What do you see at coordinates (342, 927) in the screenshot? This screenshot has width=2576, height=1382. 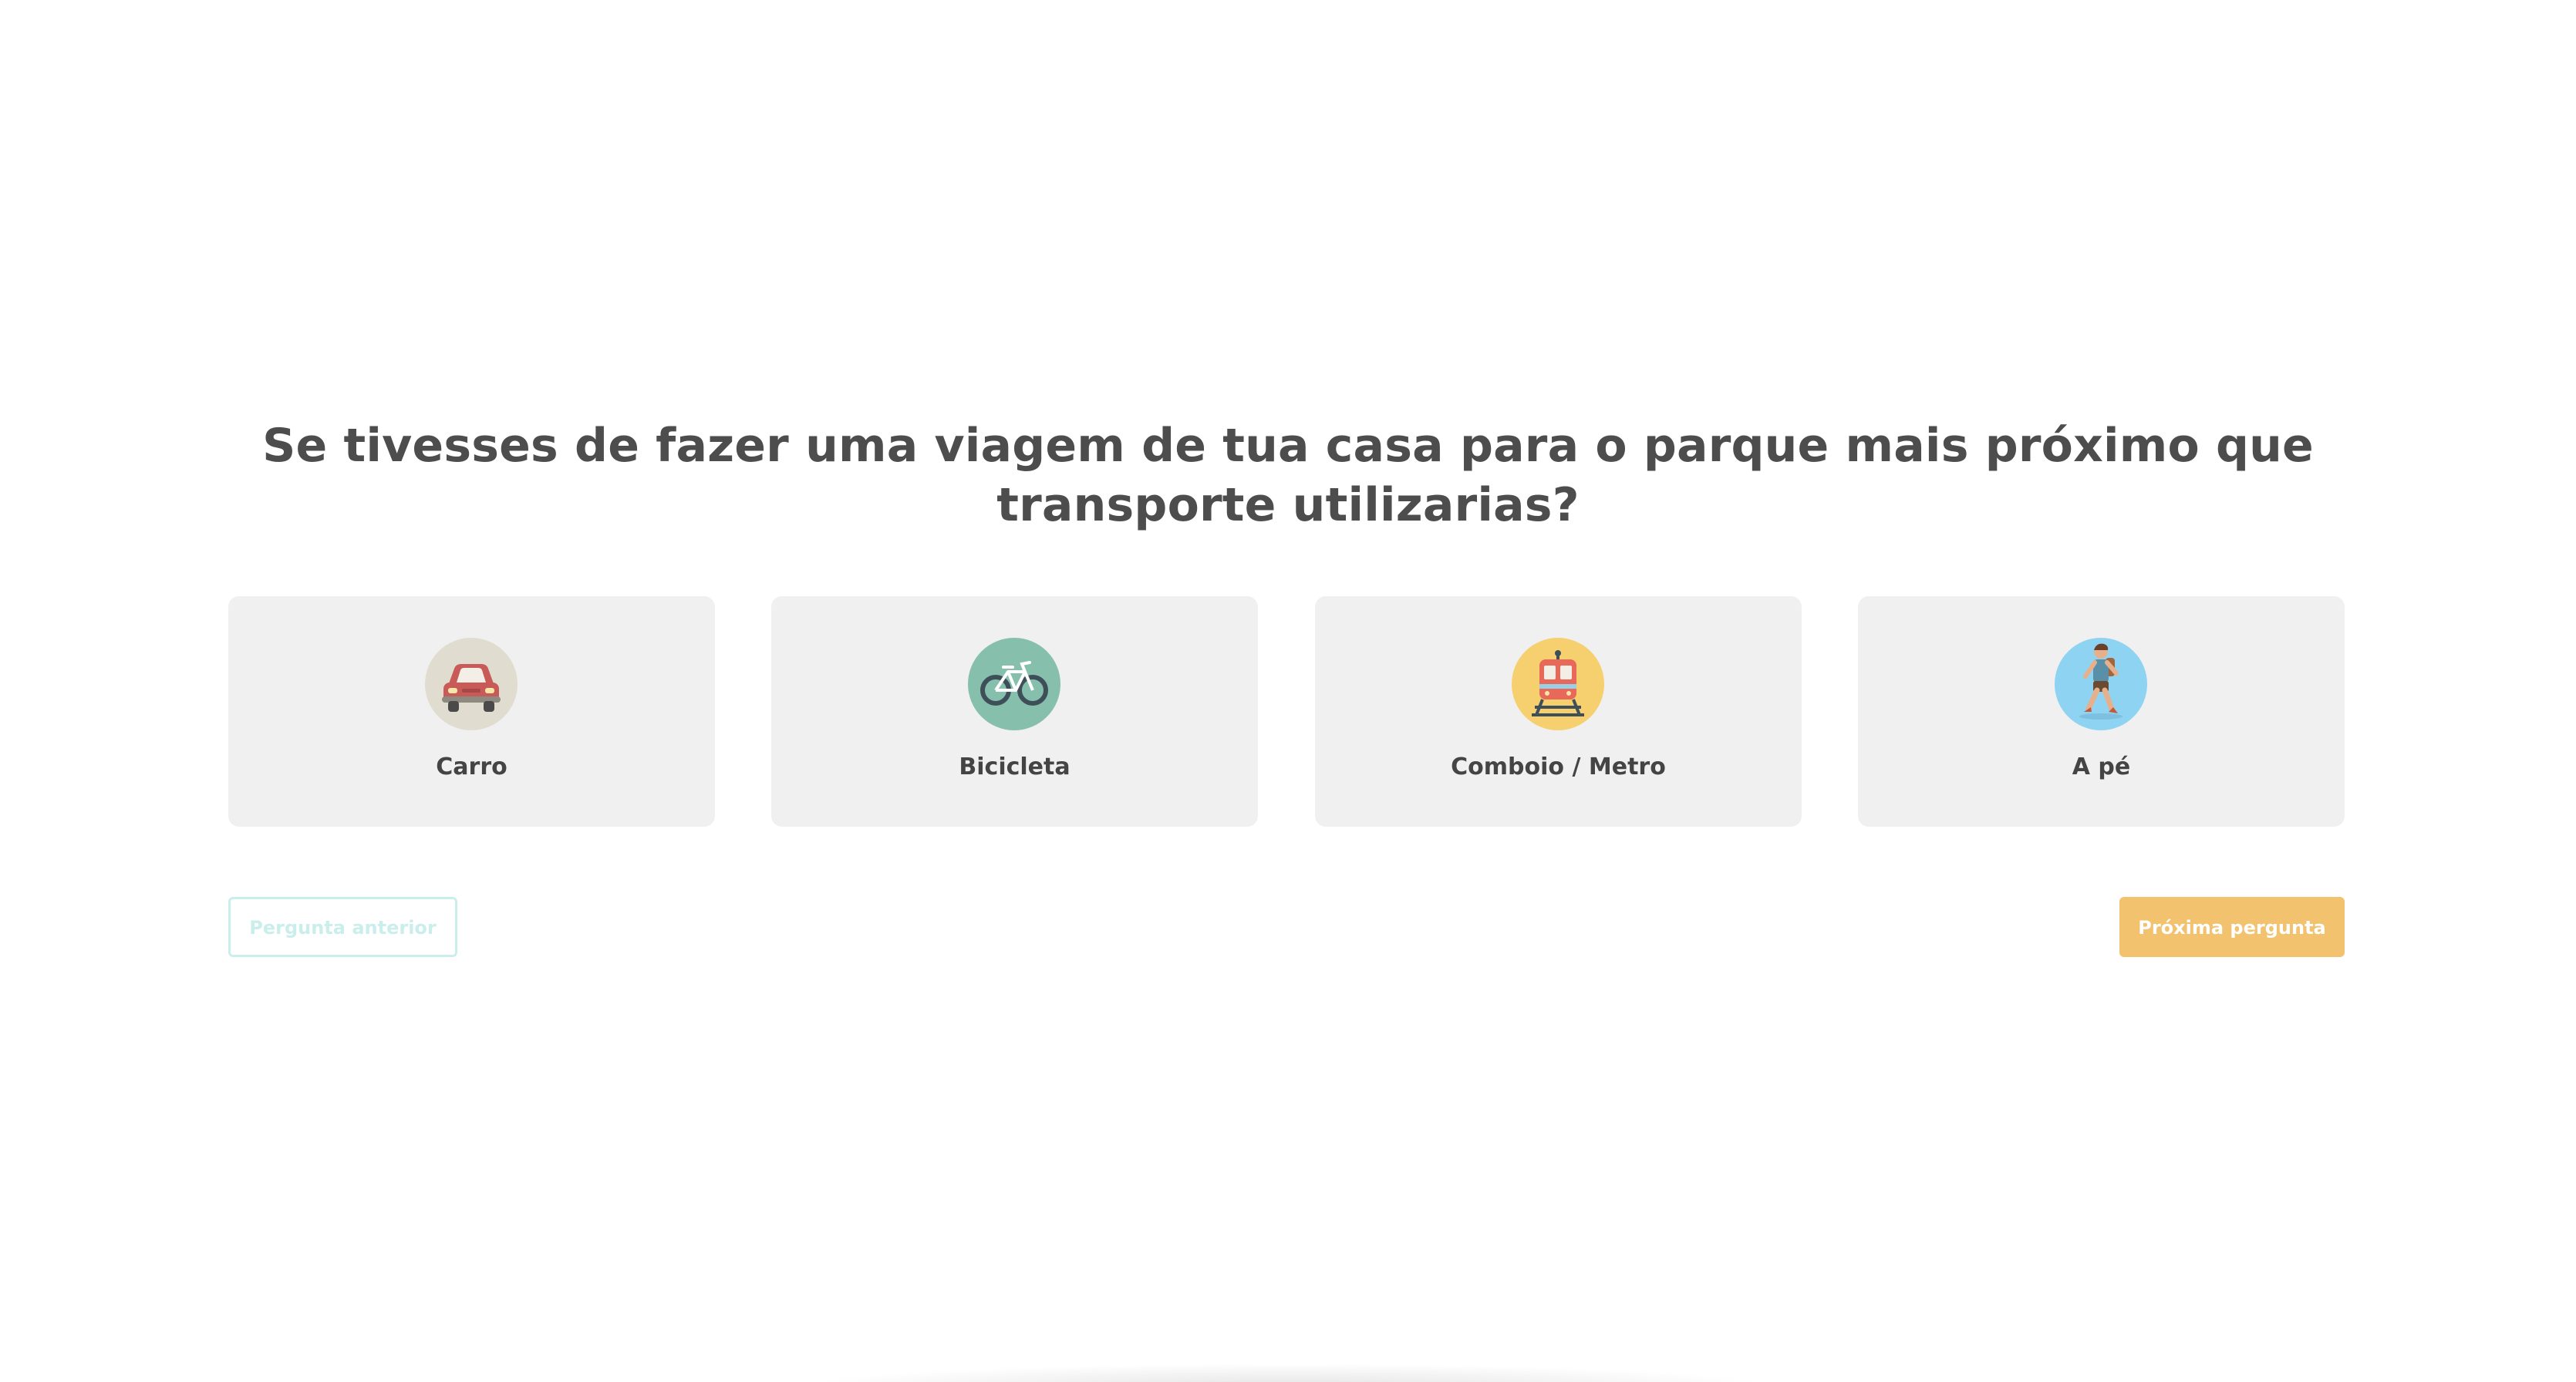 I see `previous-question-button: Pergunta anterior` at bounding box center [342, 927].